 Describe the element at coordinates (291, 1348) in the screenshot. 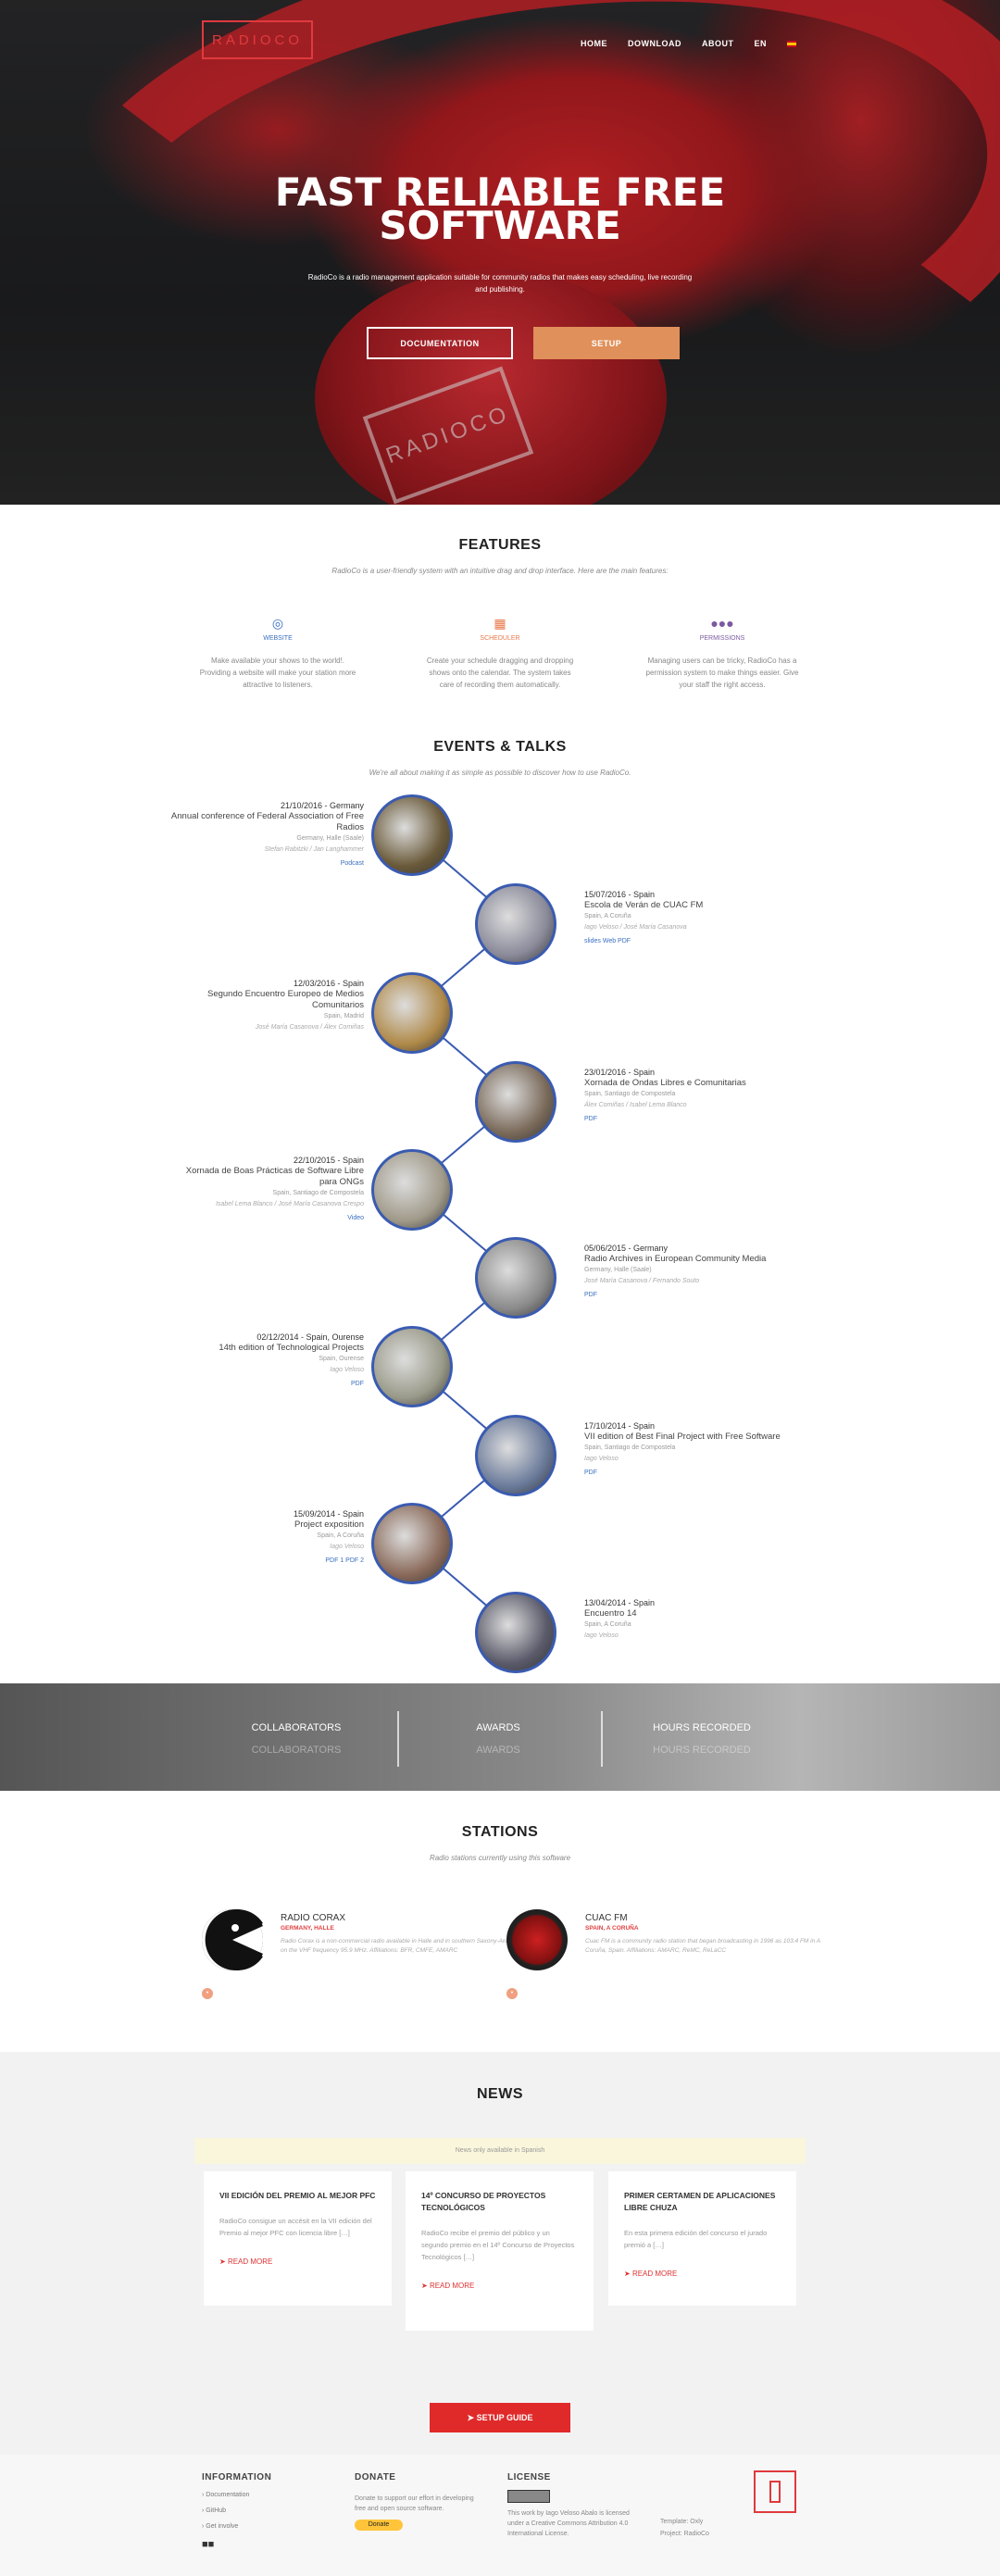

I see `event-name: 14th edition of Technological Projects` at that location.